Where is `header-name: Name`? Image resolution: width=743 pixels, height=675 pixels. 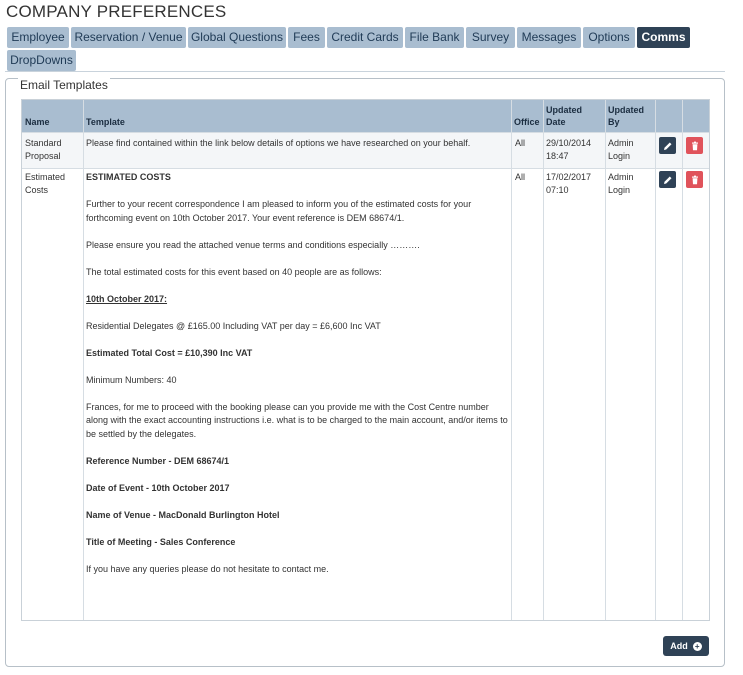 header-name: Name is located at coordinates (52, 116).